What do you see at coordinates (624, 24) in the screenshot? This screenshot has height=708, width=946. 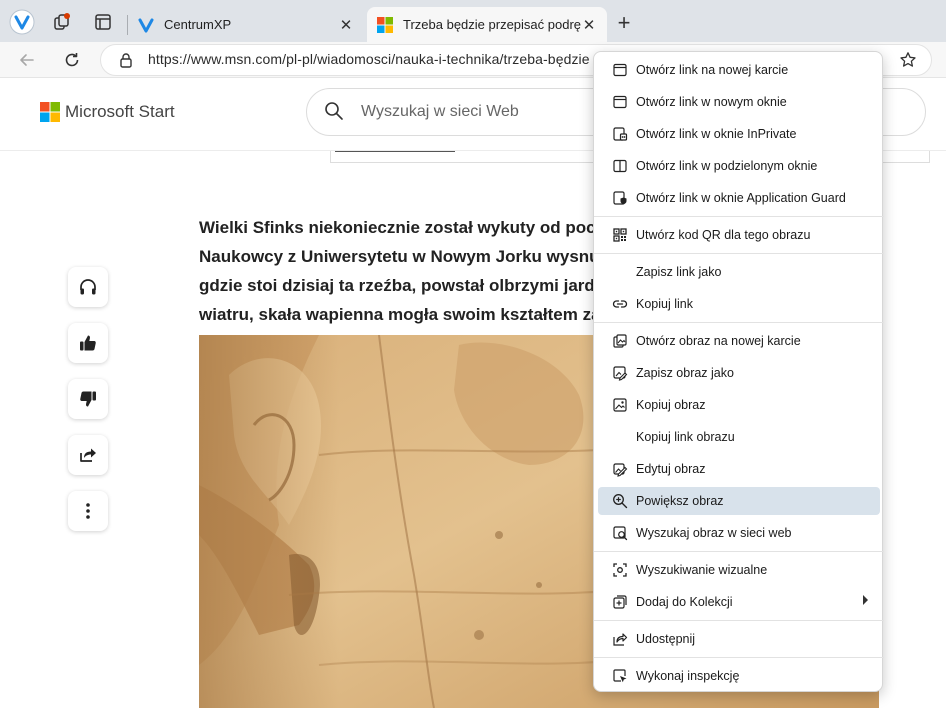 I see `new-tab-button: +` at bounding box center [624, 24].